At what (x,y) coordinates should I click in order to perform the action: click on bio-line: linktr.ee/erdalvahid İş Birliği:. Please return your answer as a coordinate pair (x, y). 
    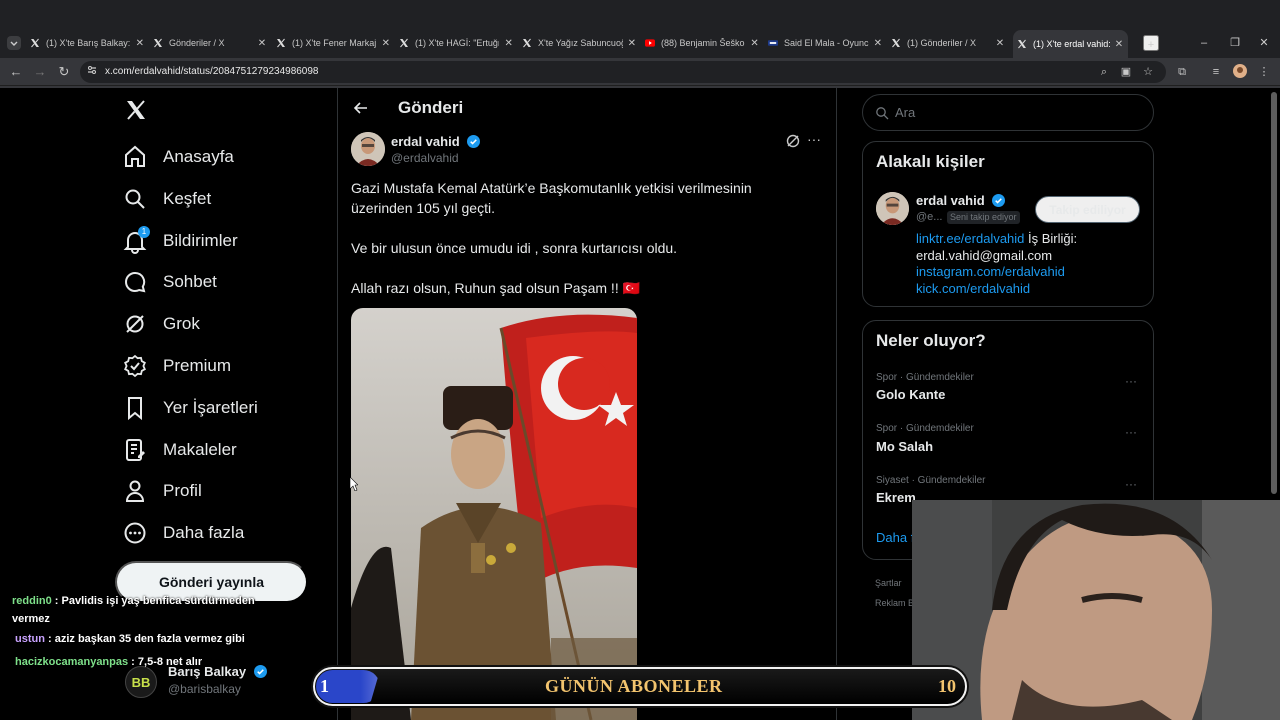
    Looking at the image, I should click on (997, 238).